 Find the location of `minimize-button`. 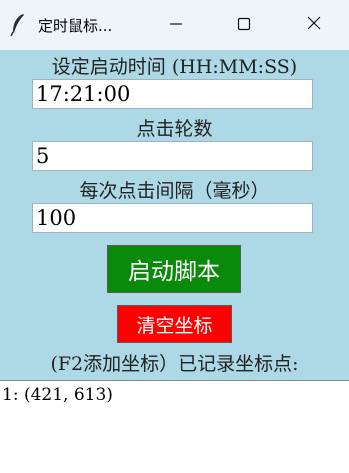

minimize-button is located at coordinates (176, 25).